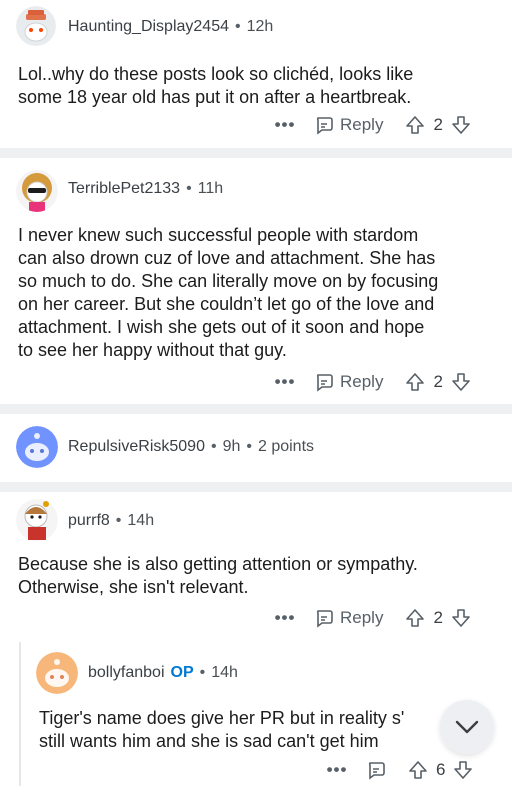  Describe the element at coordinates (89, 521) in the screenshot. I see `username: purrf8` at that location.